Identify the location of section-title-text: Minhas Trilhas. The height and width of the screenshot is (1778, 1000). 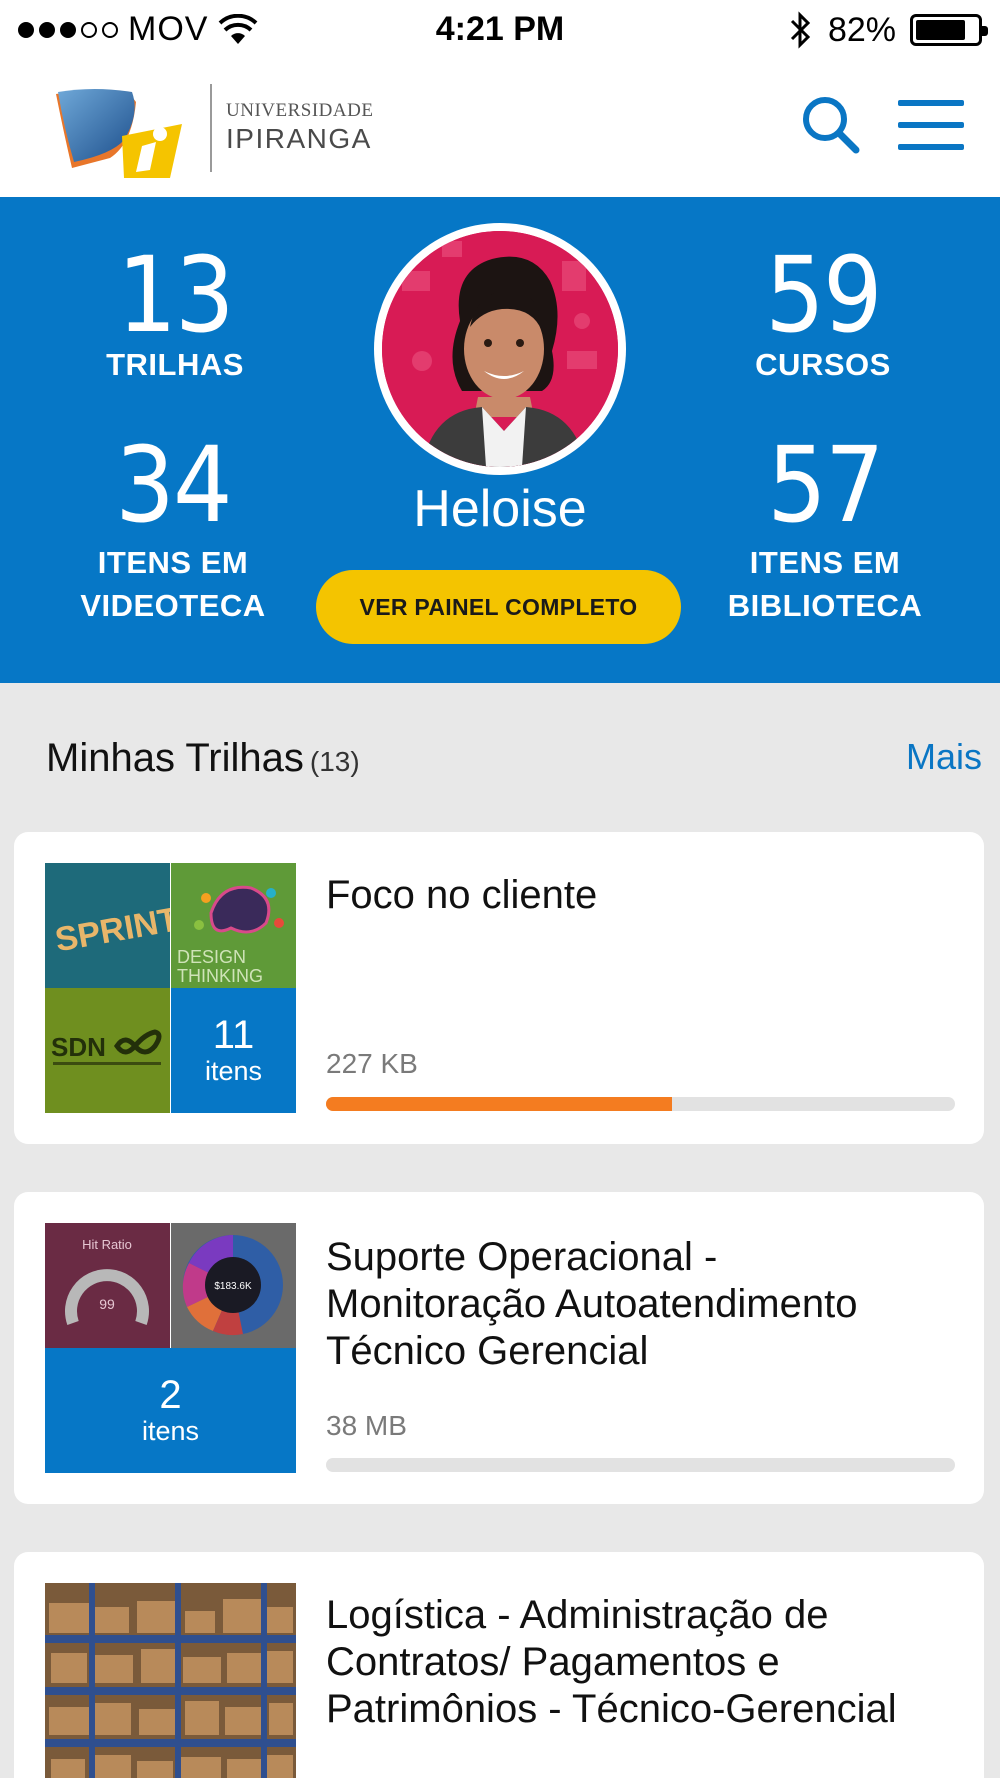
(175, 758).